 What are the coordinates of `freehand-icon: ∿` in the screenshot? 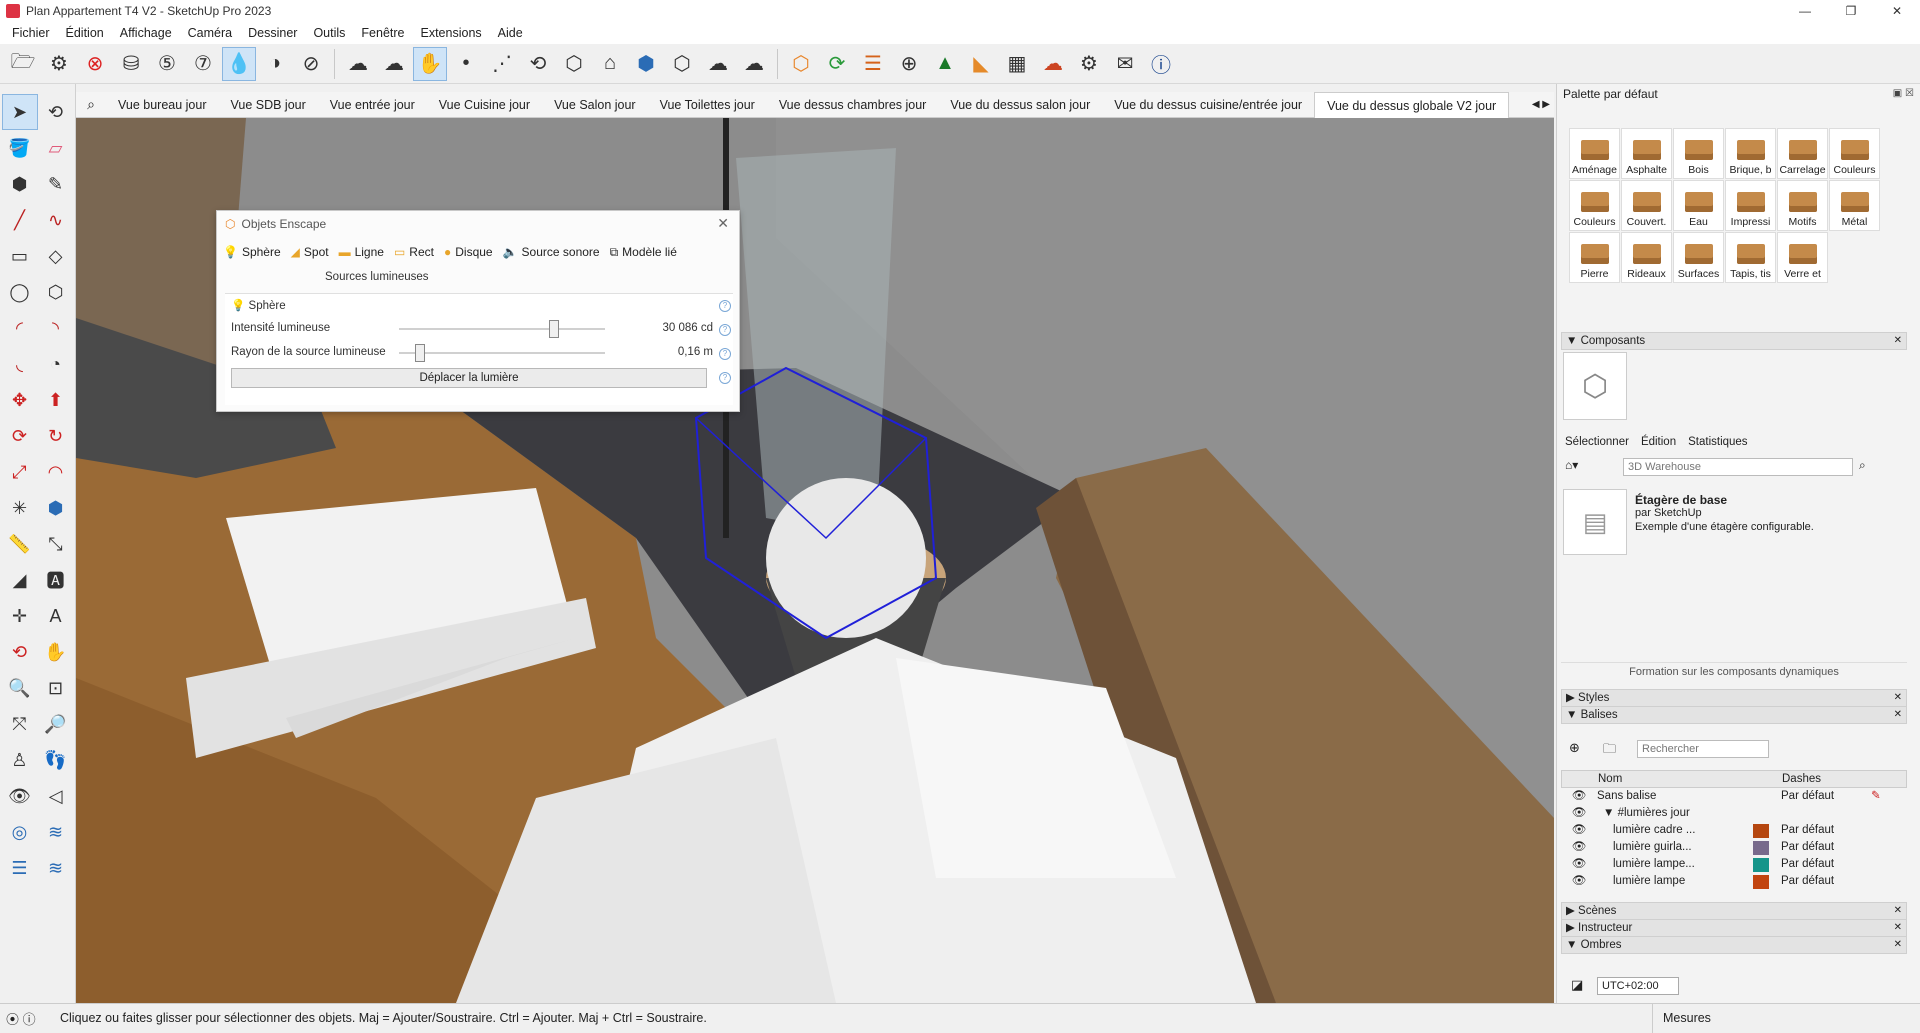 It's located at (56, 220).